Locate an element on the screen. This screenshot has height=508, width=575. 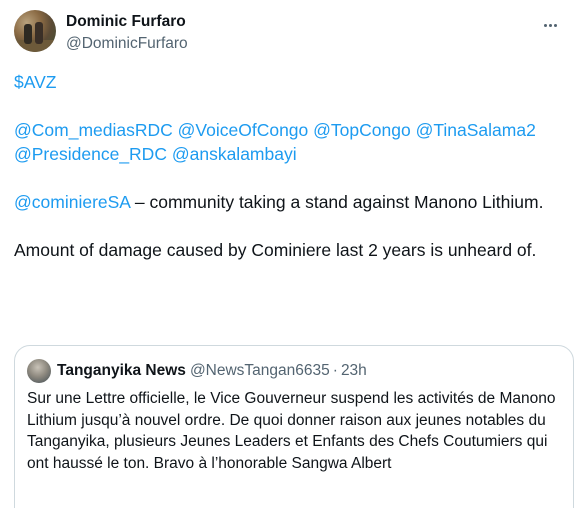
mention-link: @TopCongo is located at coordinates (362, 130).